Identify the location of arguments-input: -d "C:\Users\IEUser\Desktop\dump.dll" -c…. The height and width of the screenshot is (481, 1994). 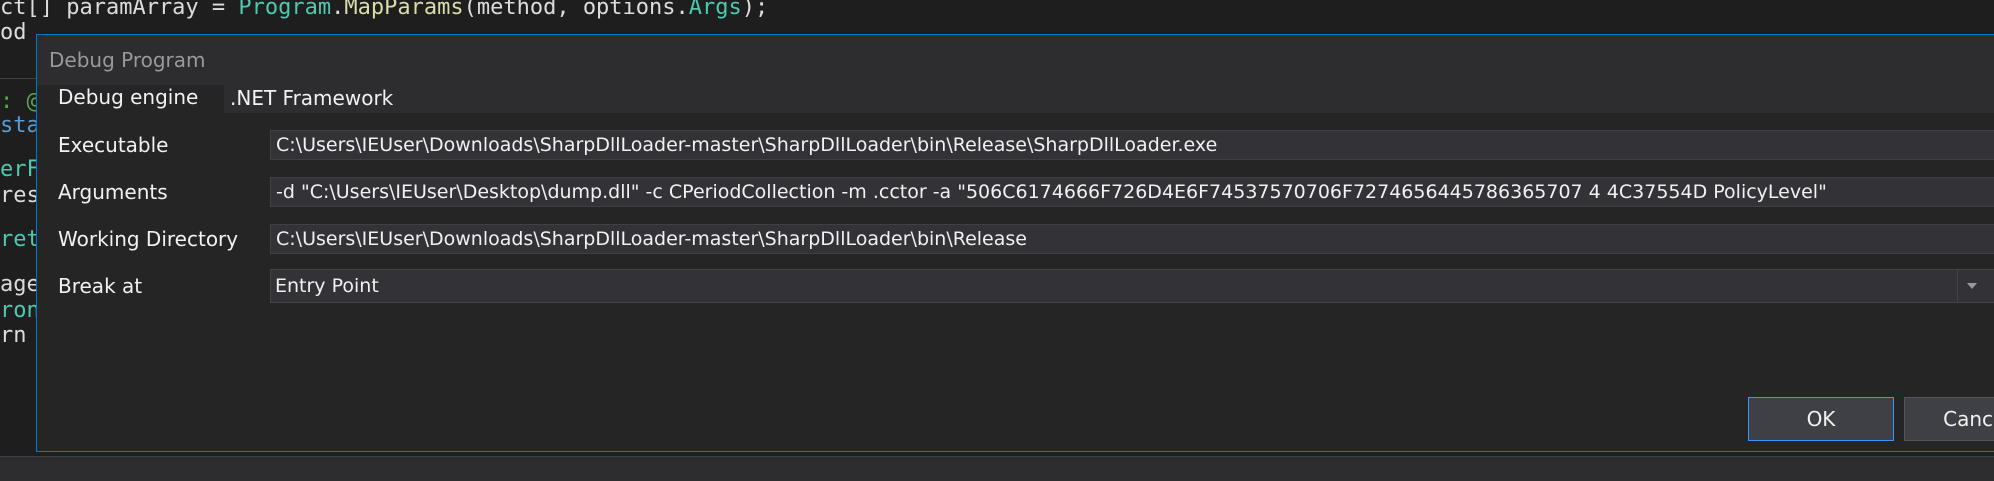
(1132, 192).